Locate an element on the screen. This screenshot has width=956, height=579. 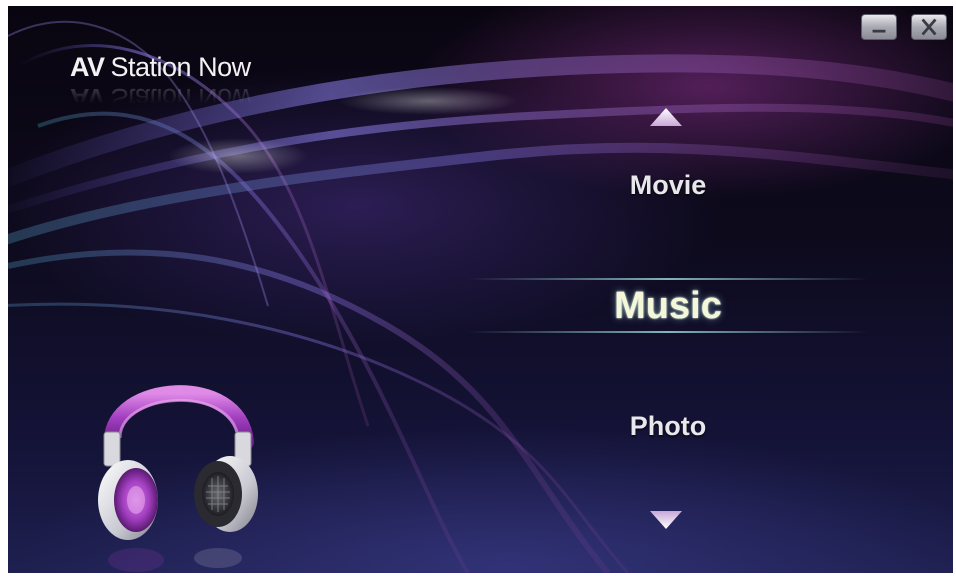
minimize-button is located at coordinates (879, 27).